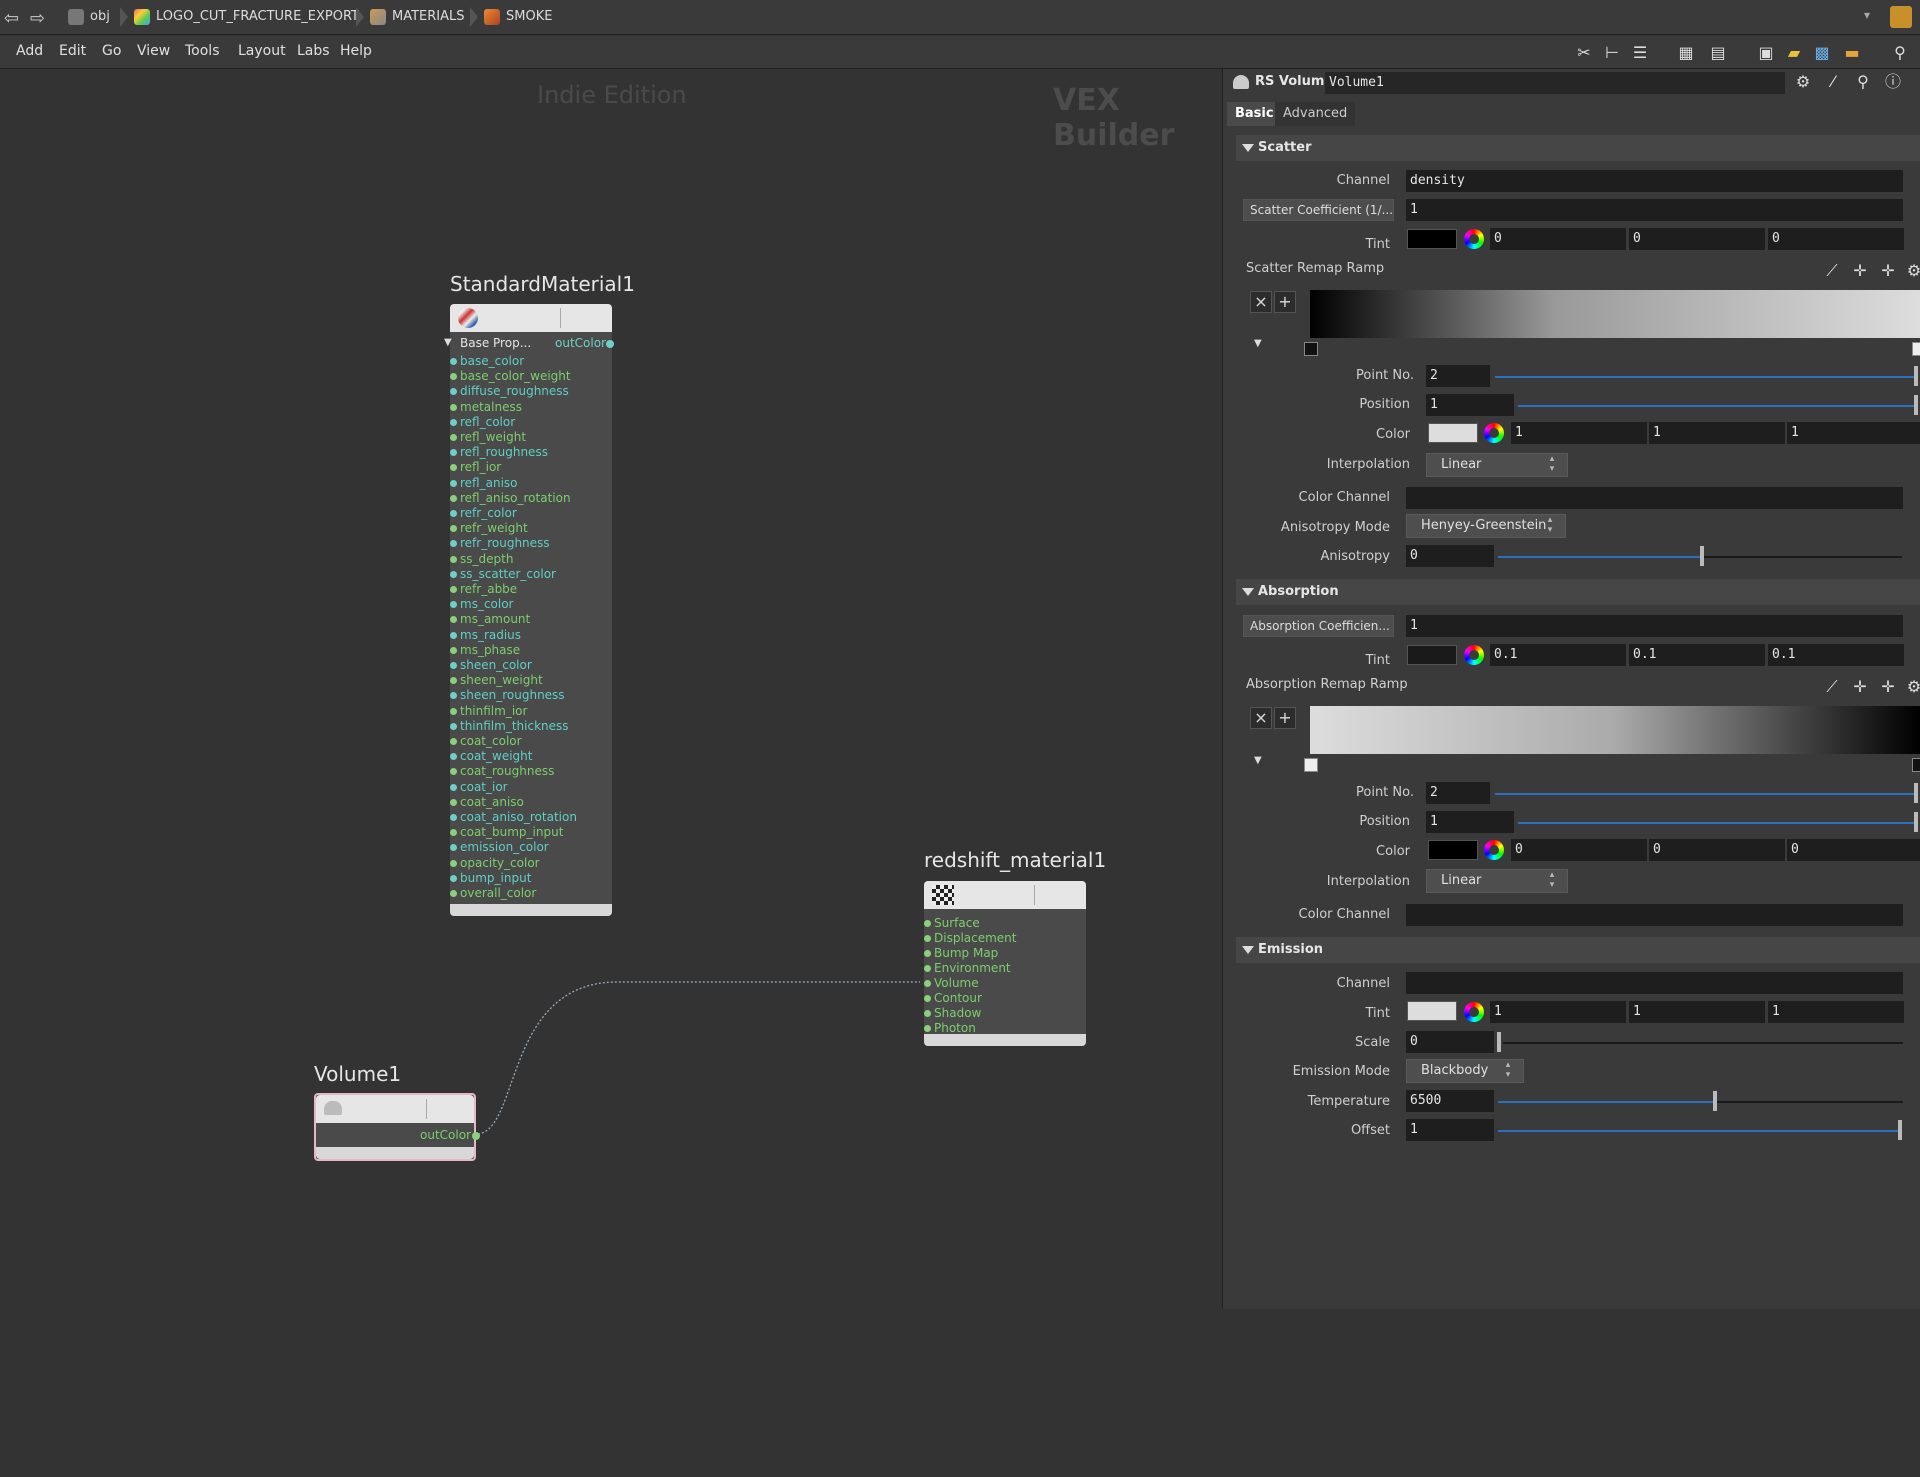  I want to click on input-port: opacity_color, so click(495, 863).